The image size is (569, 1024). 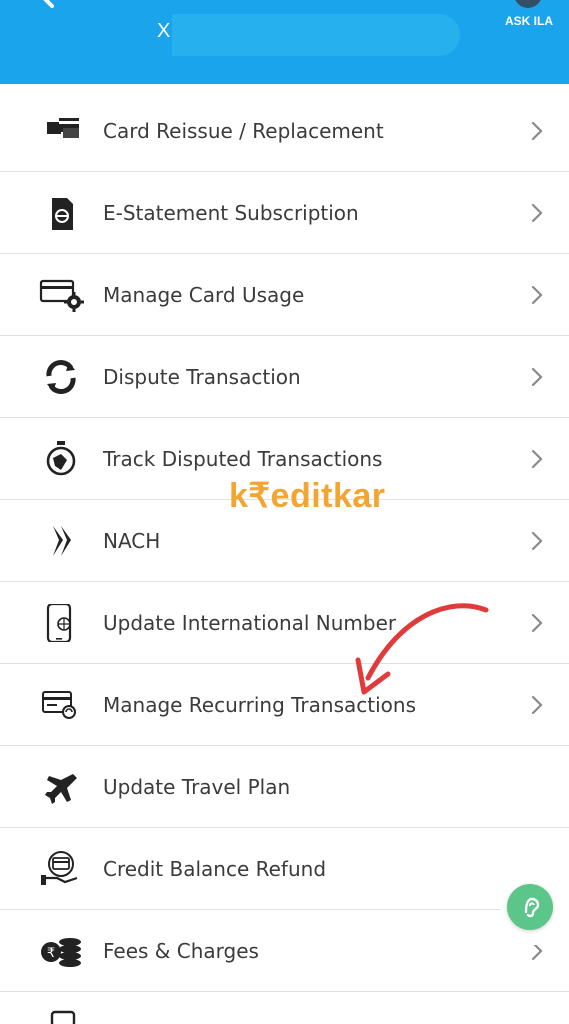 What do you see at coordinates (59, 705) in the screenshot?
I see `recurring-card-icon` at bounding box center [59, 705].